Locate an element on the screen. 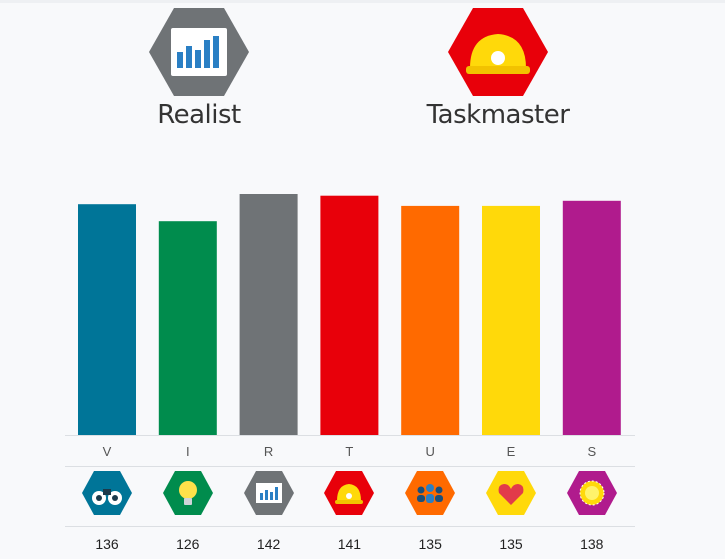 The height and width of the screenshot is (559, 725). bar-chart-icon is located at coordinates (273, 497).